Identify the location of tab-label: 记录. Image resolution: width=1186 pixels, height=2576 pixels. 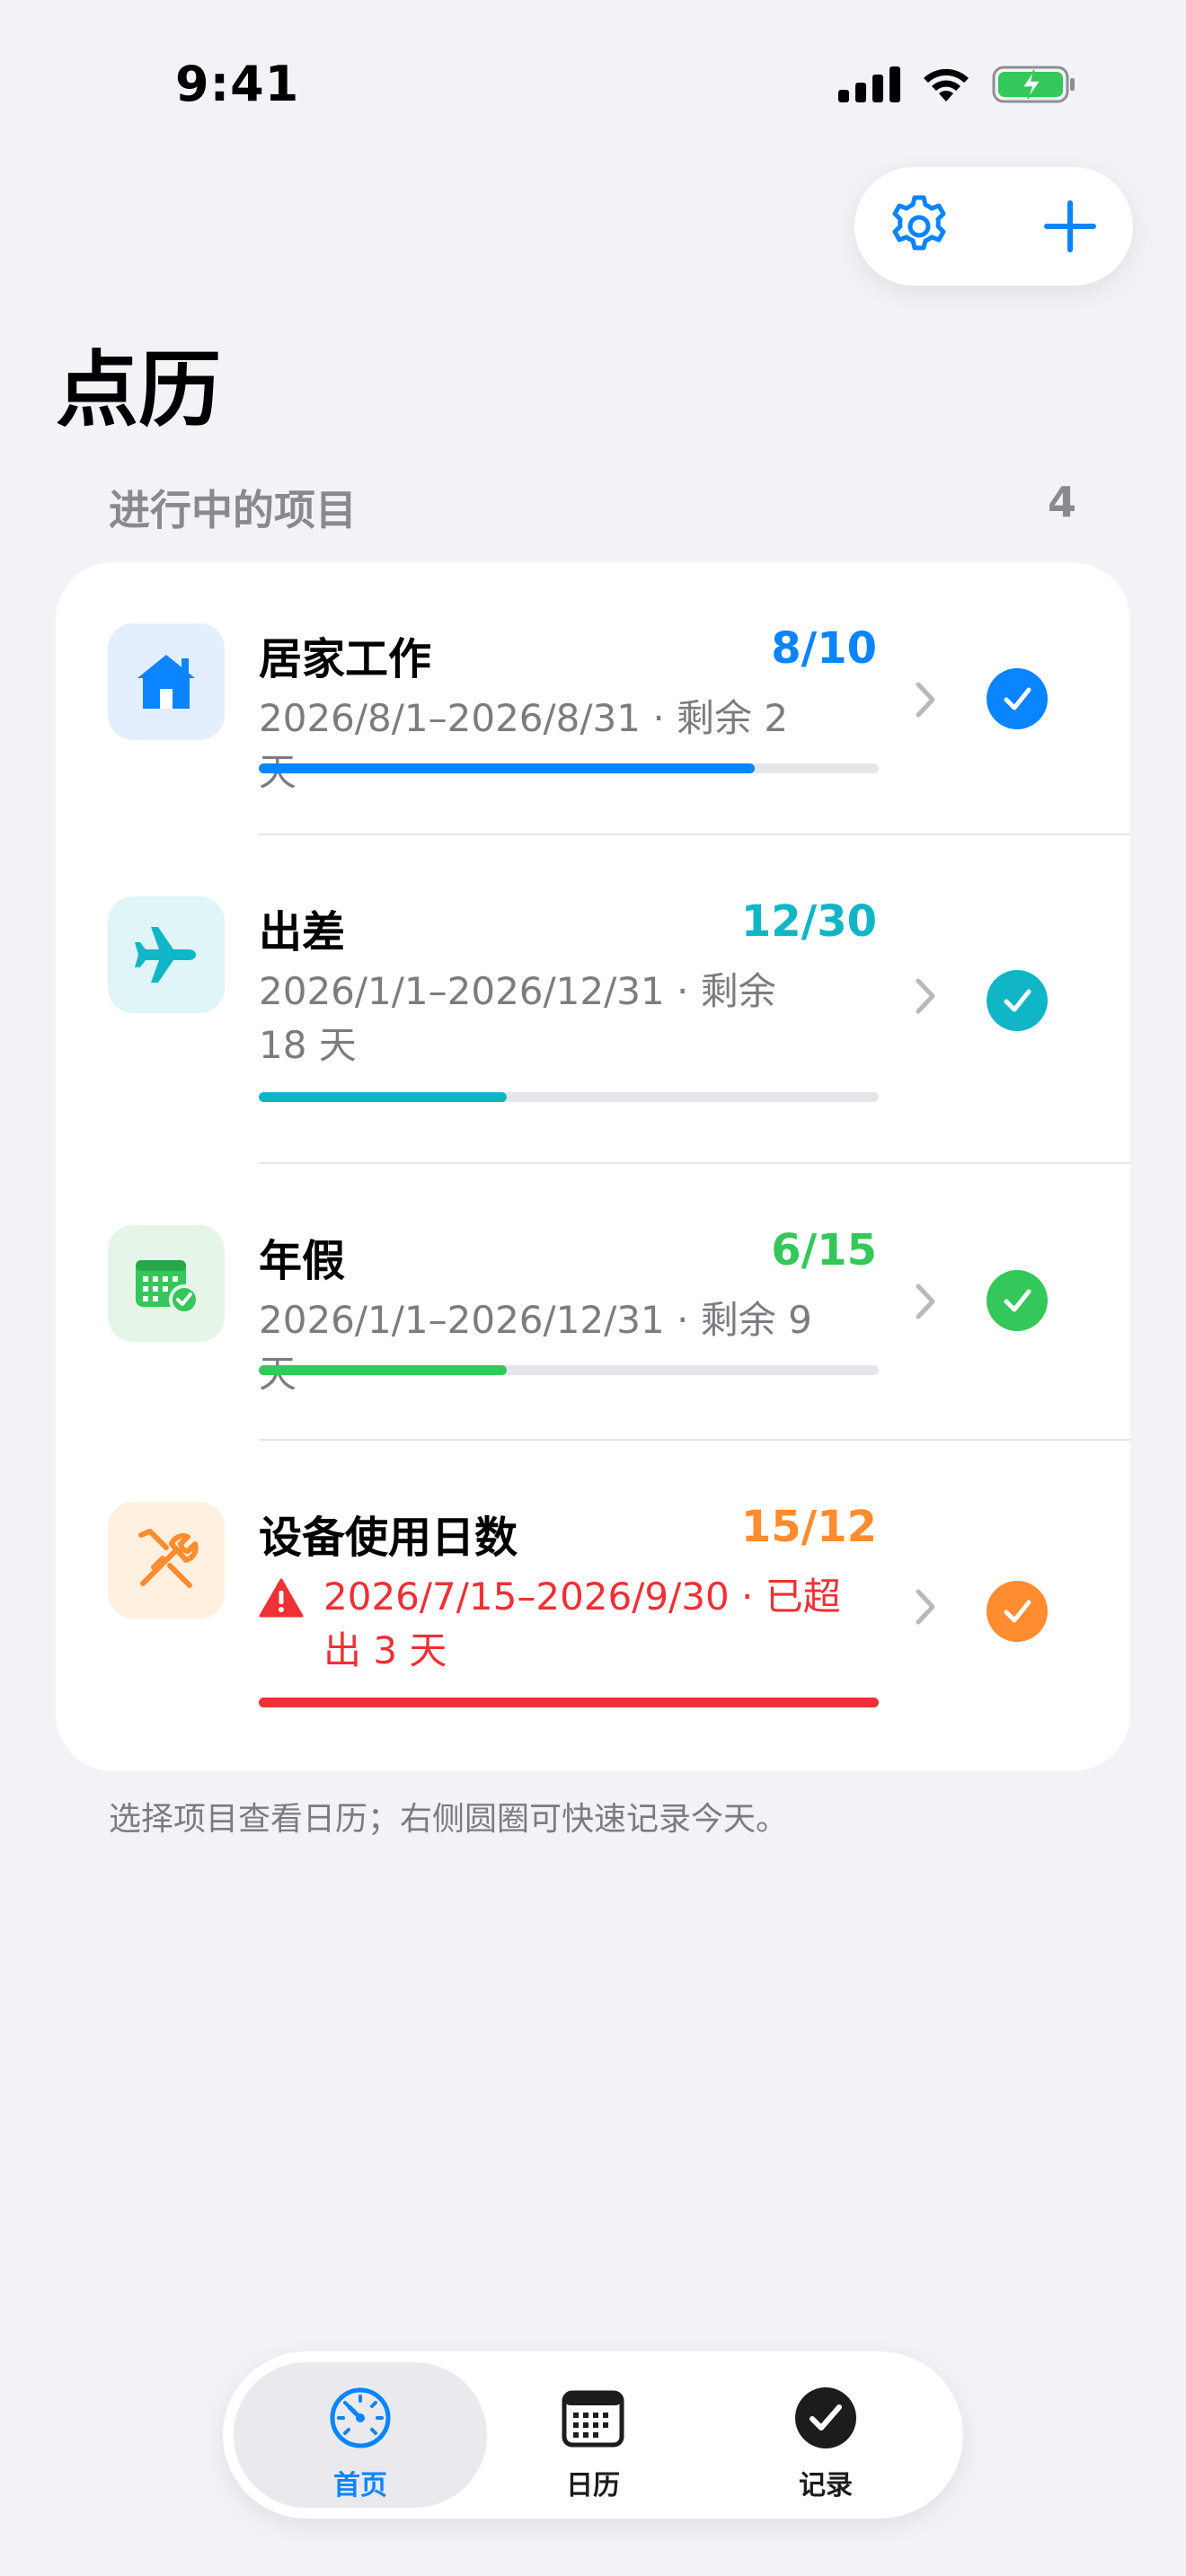
(826, 2485).